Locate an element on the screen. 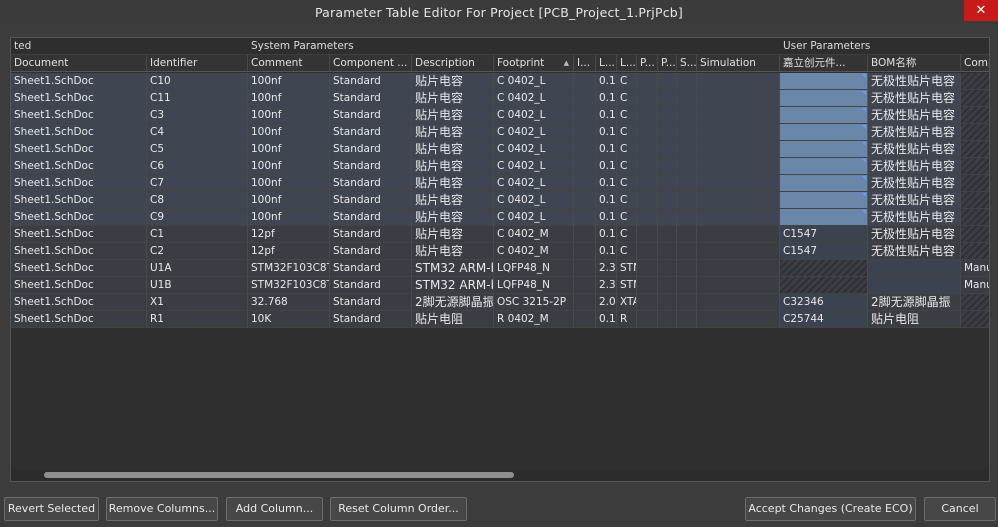  cell-id: X1 is located at coordinates (197, 302).